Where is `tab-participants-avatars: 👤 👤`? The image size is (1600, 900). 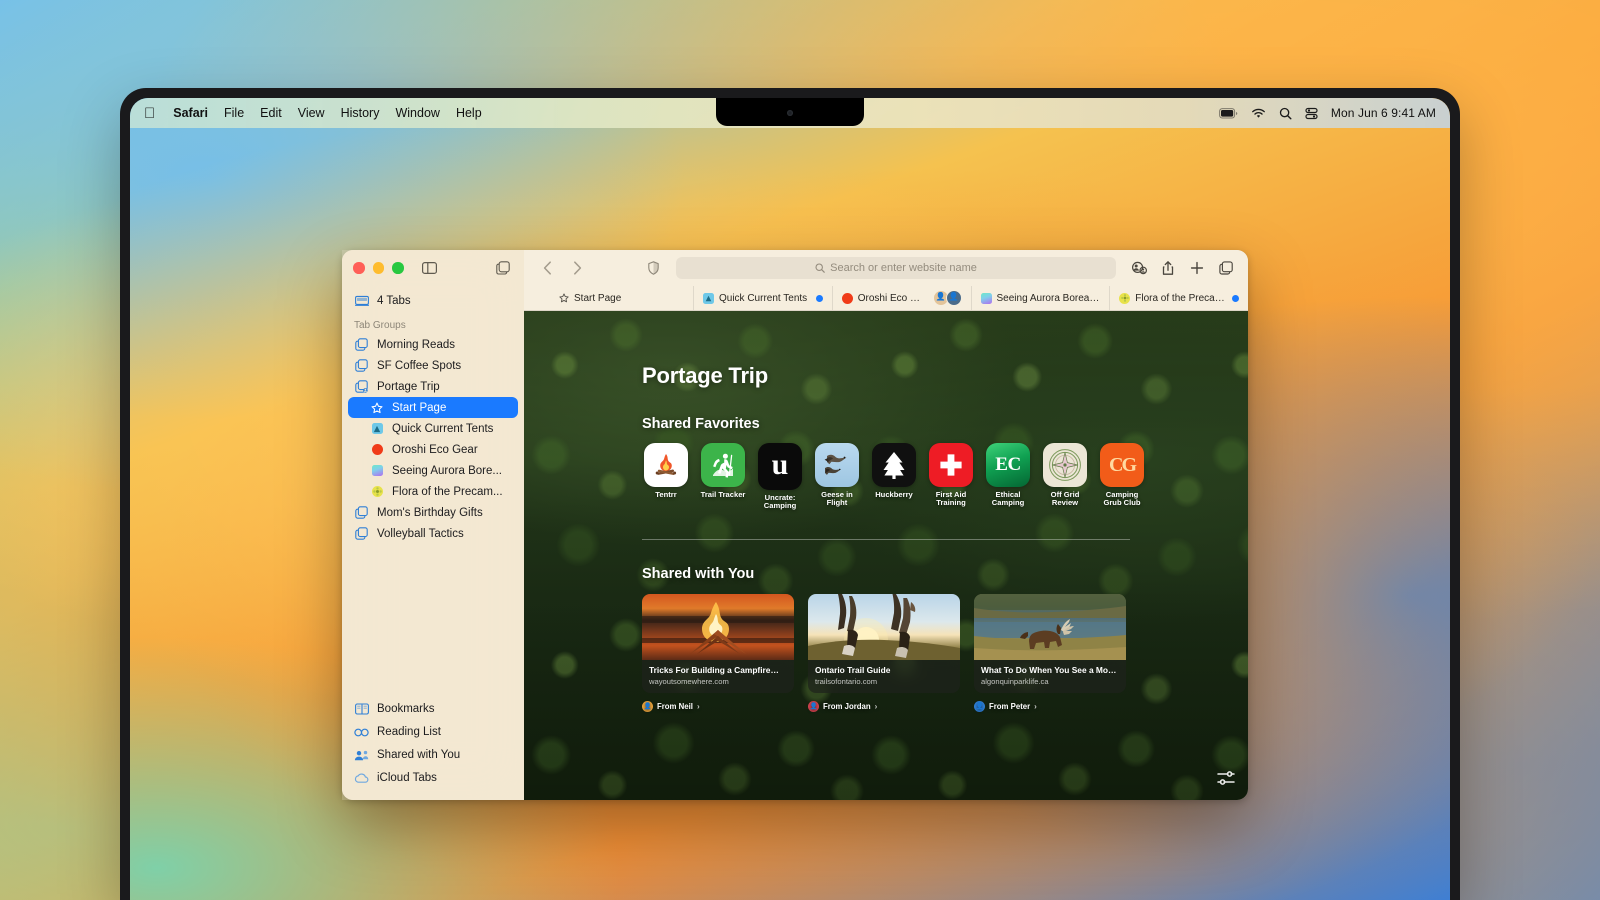
tab-participants-avatars: 👤 👤 is located at coordinates (947, 298).